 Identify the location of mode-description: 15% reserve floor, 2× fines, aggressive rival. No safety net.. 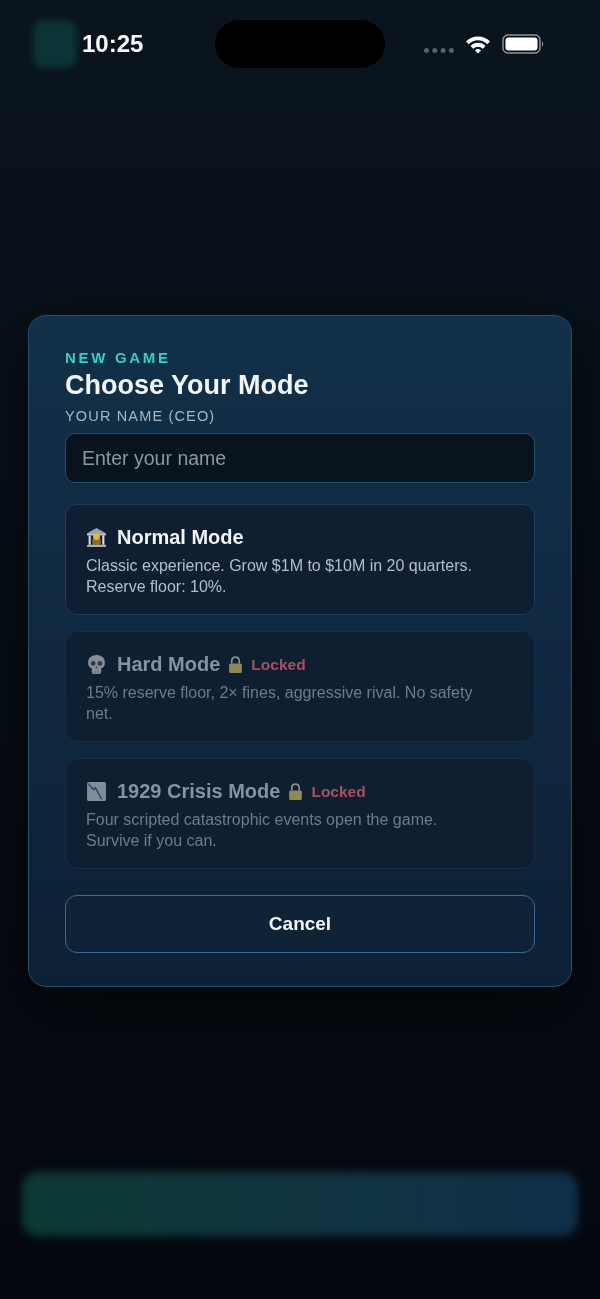
(280, 703).